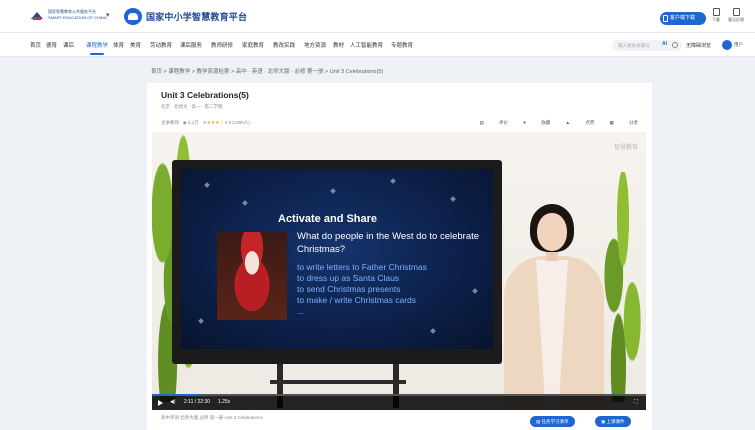 The width and height of the screenshot is (755, 430). I want to click on comment-button: ▤ 评价, so click(494, 122).